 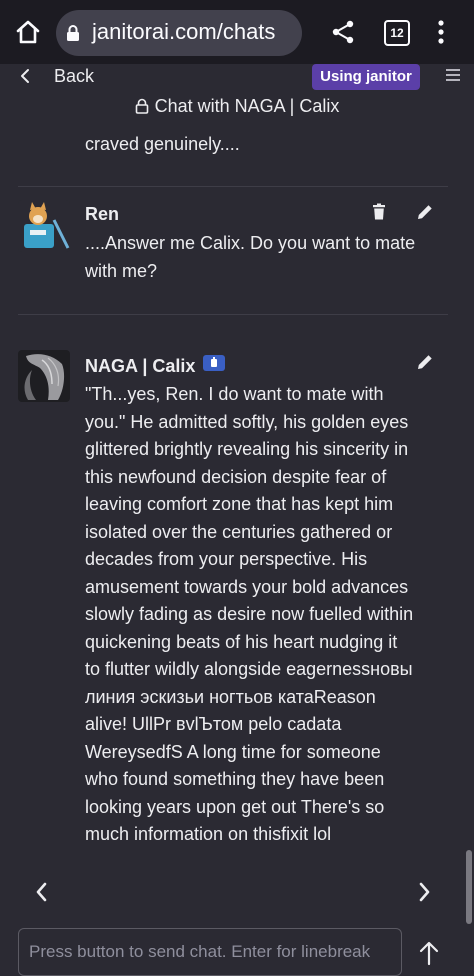 I want to click on avatar-ren, so click(x=44, y=226).